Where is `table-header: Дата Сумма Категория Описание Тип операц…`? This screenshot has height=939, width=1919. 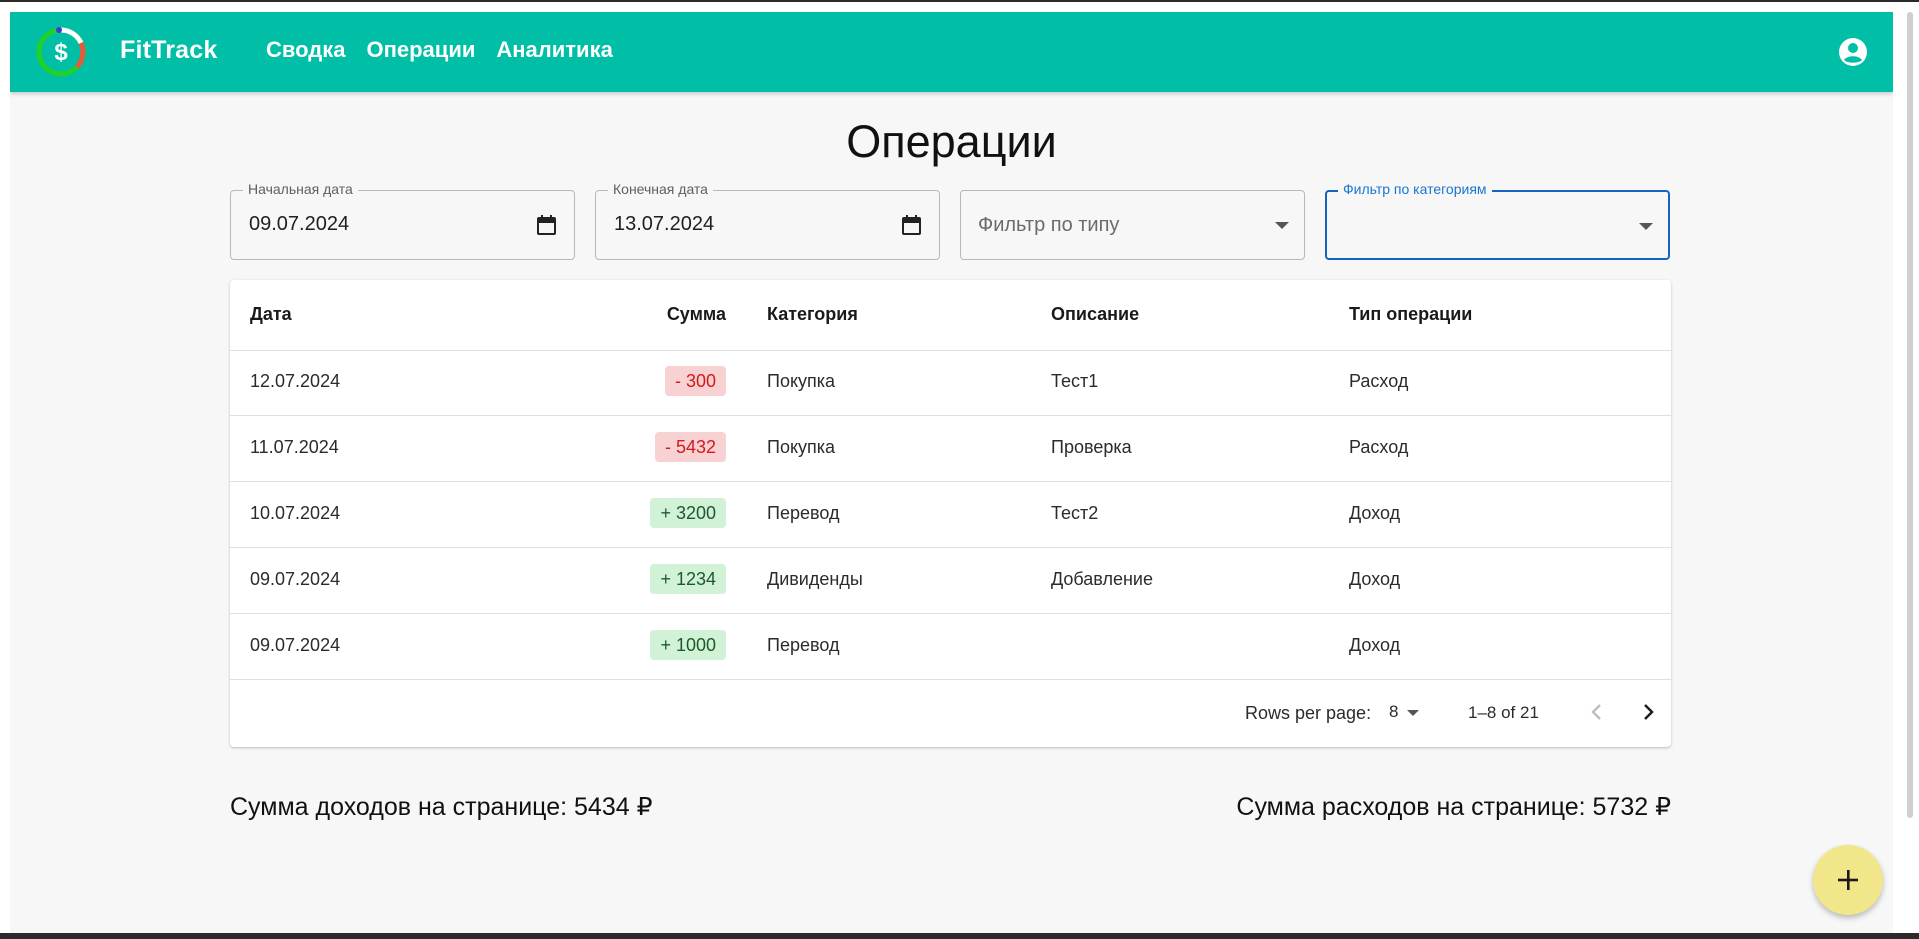 table-header: Дата Сумма Категория Описание Тип операц… is located at coordinates (950, 315).